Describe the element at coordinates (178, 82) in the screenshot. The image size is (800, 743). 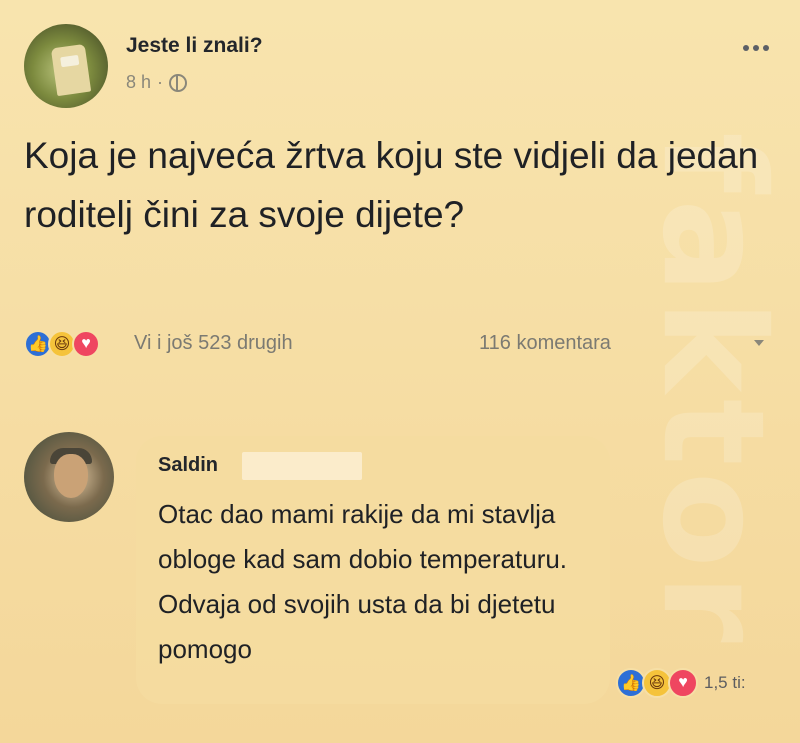
I see `globe-icon` at that location.